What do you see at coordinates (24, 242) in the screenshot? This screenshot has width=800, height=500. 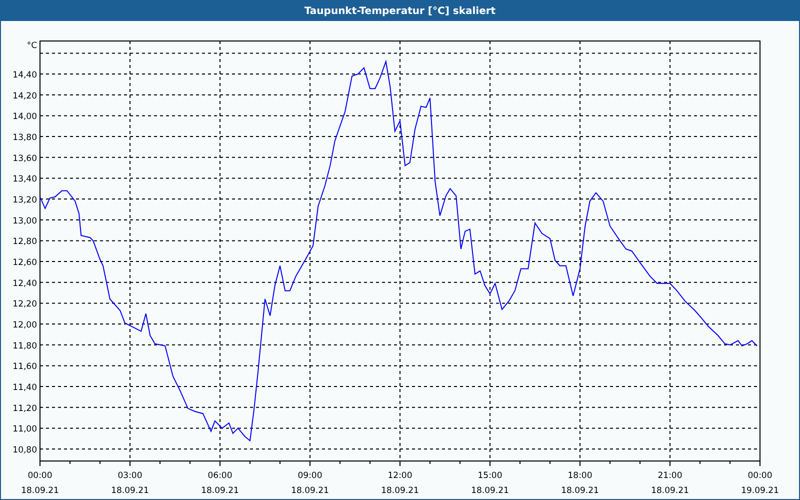 I see `y-tick-label: 12,80` at bounding box center [24, 242].